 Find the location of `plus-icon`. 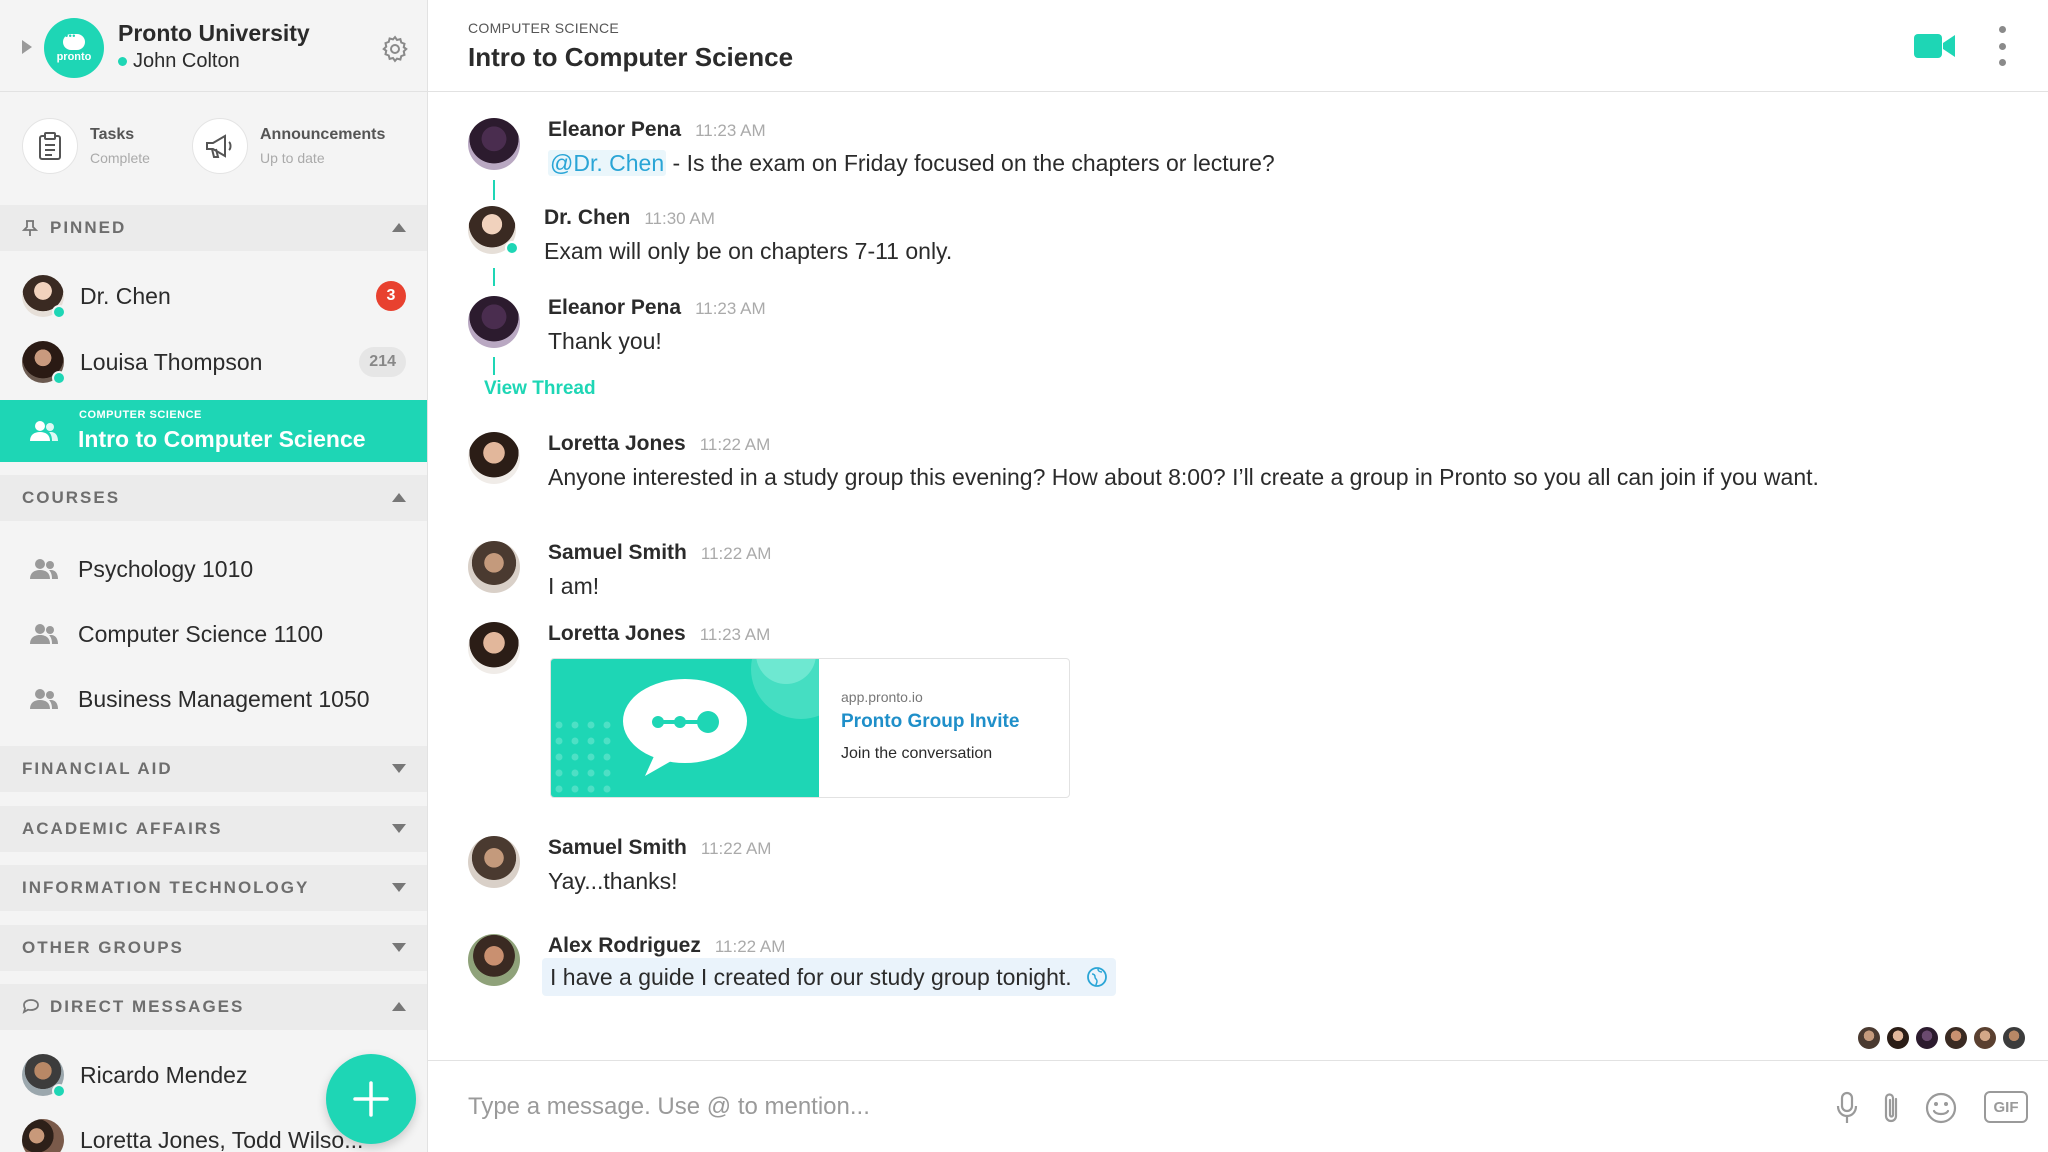

plus-icon is located at coordinates (371, 1099).